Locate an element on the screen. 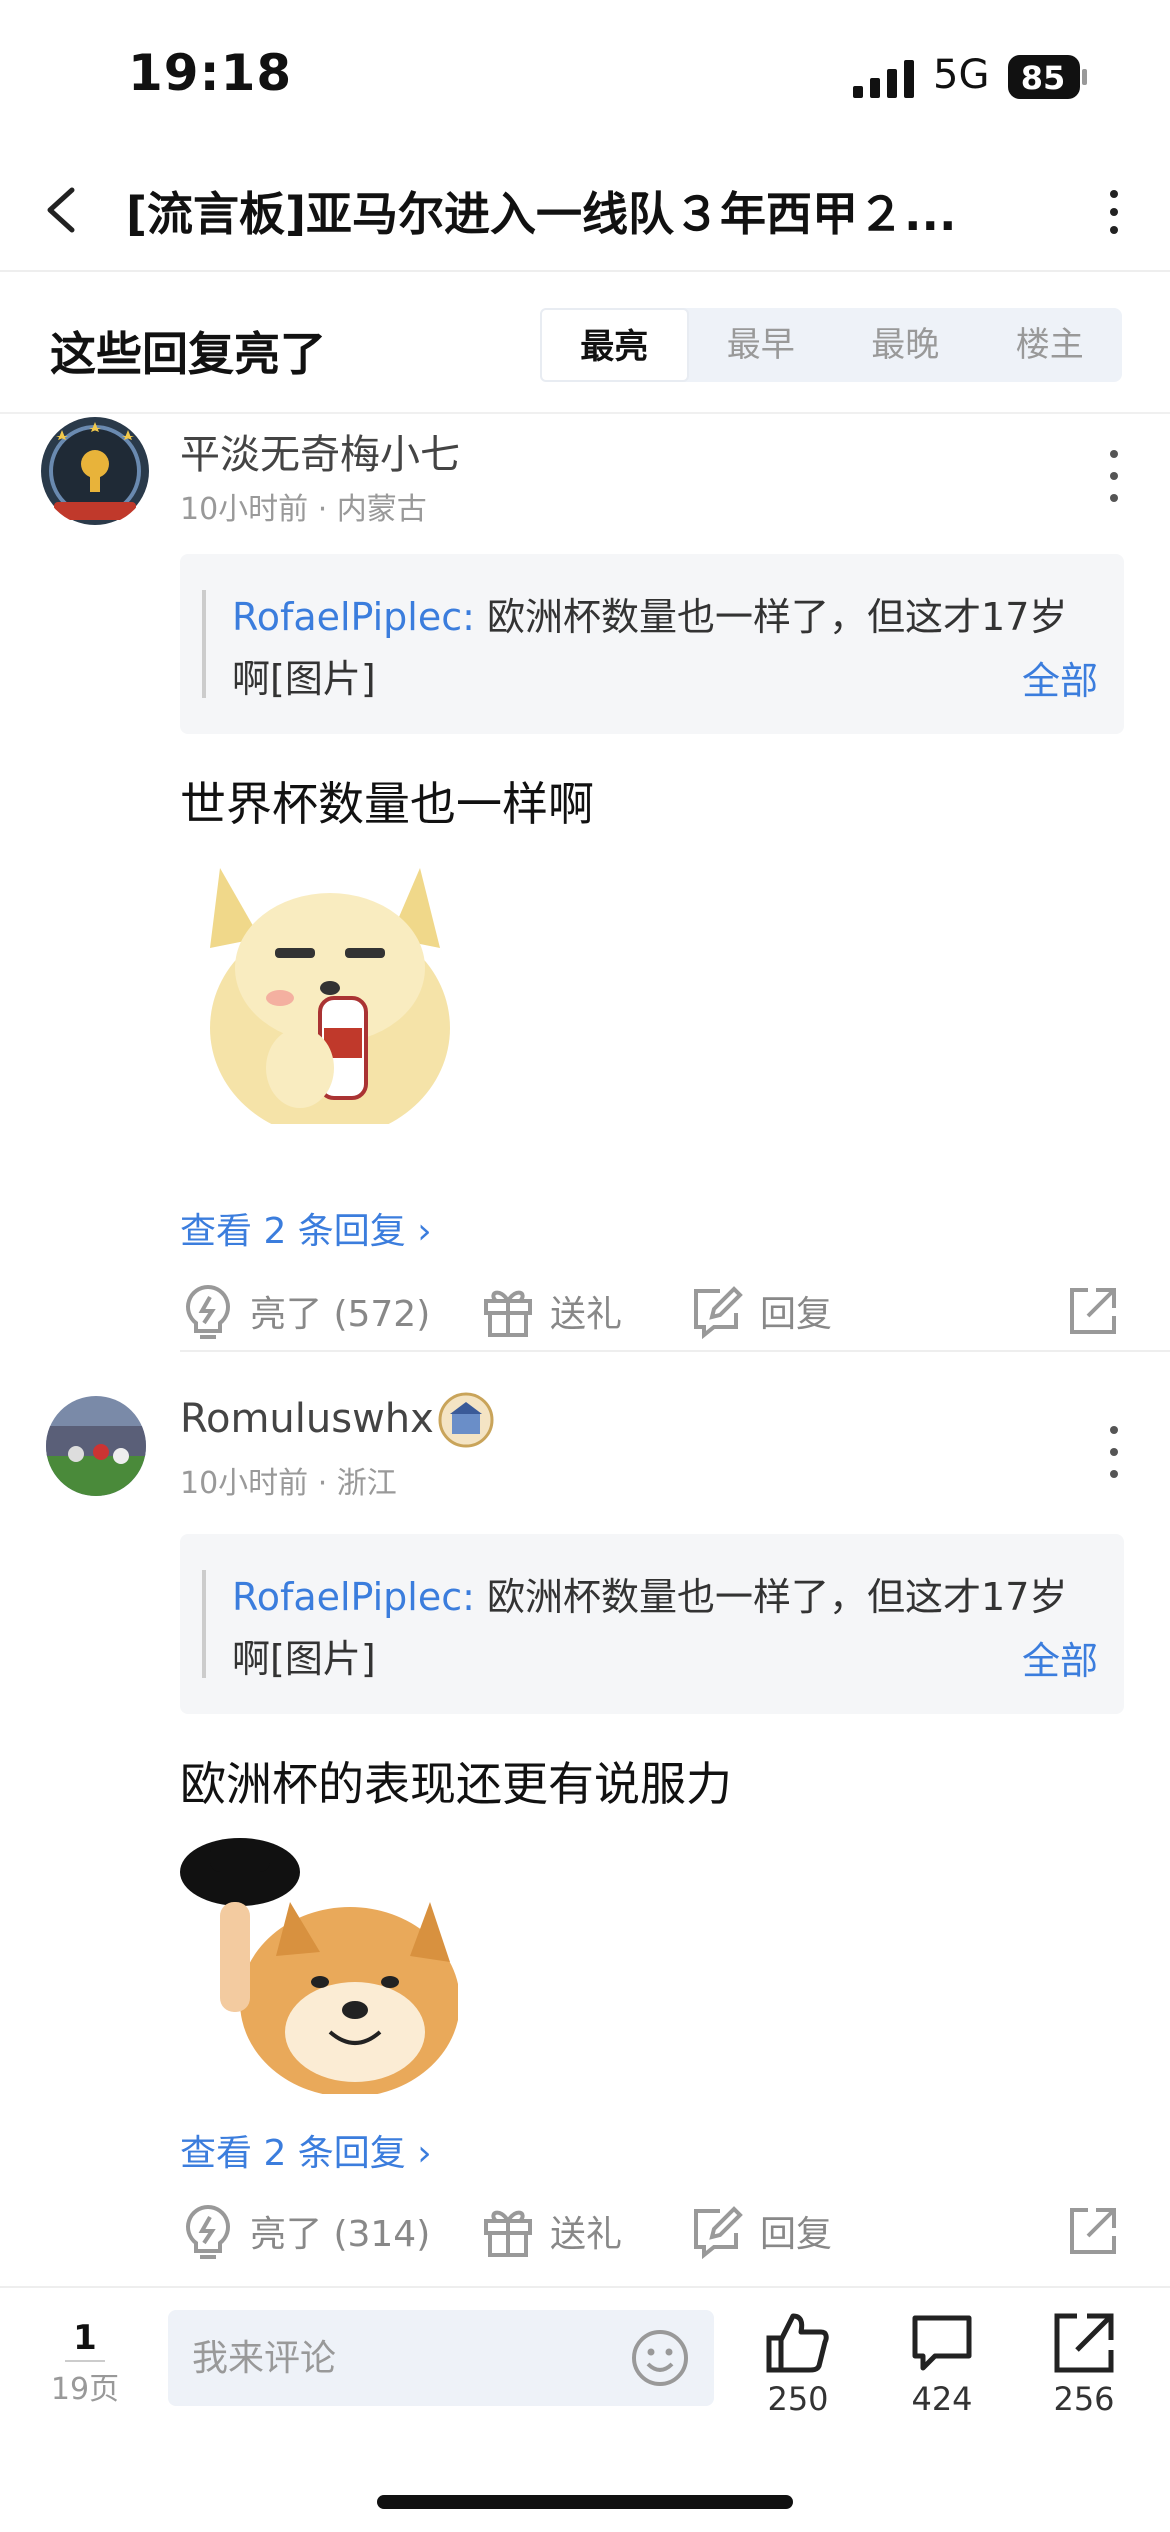 This screenshot has height=2532, width=1170. comment-actions: 亮了 (314) 送礼 回复 is located at coordinates (652, 2231).